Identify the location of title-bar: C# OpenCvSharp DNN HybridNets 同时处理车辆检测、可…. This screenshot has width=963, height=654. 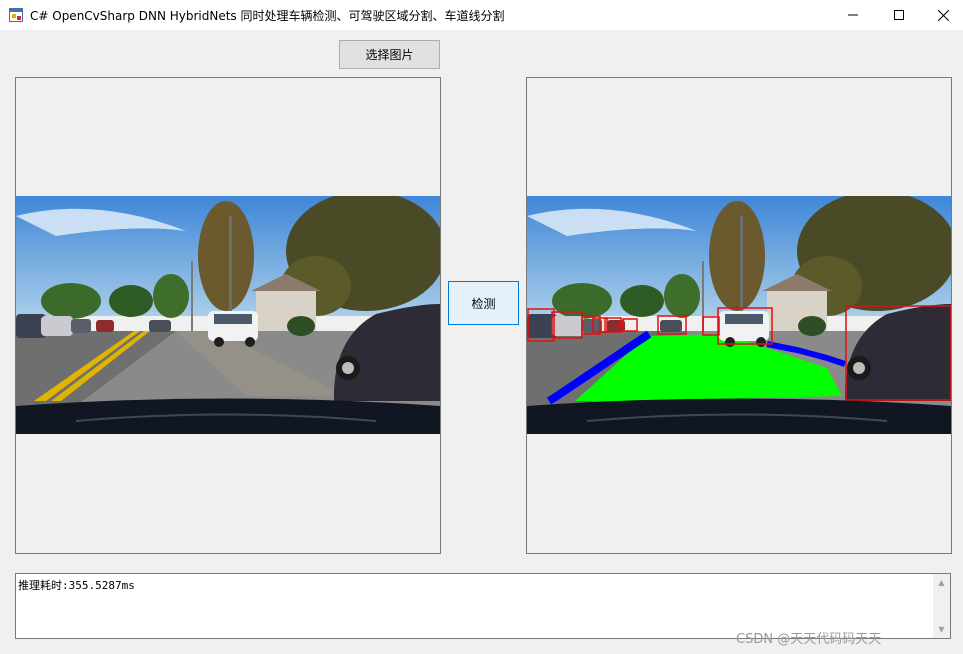
(481, 15).